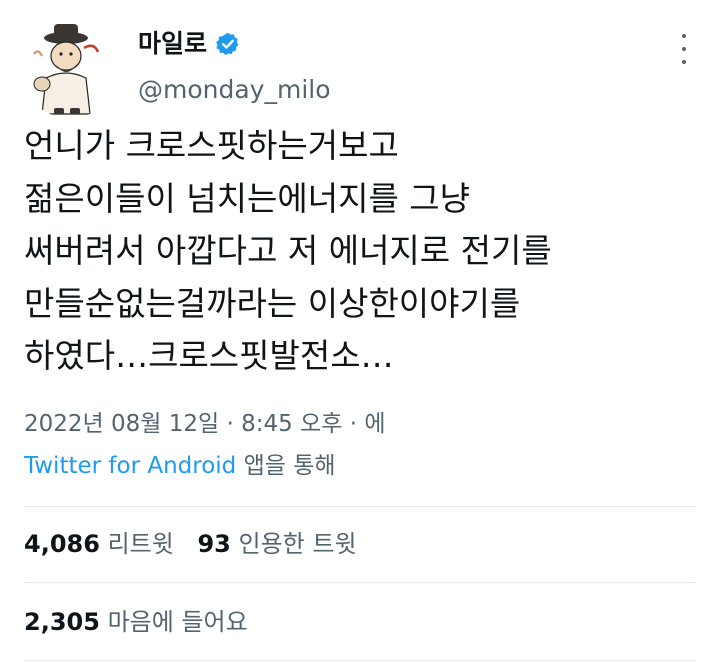 The width and height of the screenshot is (720, 663). Describe the element at coordinates (204, 424) in the screenshot. I see `tweet-timestamp: 2022년 08월 12일 · 8:45 오후 · 에` at that location.